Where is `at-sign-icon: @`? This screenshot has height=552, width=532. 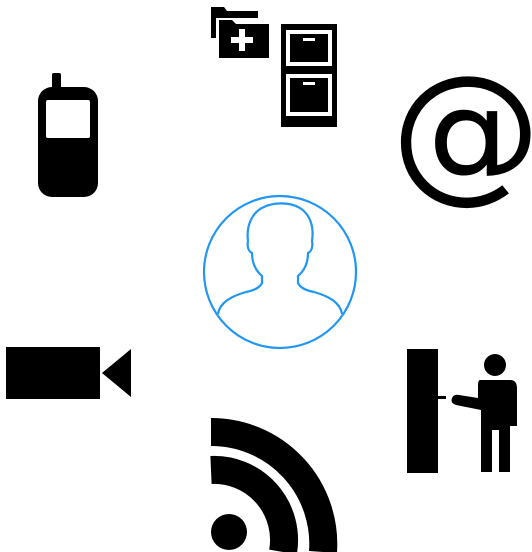
at-sign-icon: @ is located at coordinates (461, 131).